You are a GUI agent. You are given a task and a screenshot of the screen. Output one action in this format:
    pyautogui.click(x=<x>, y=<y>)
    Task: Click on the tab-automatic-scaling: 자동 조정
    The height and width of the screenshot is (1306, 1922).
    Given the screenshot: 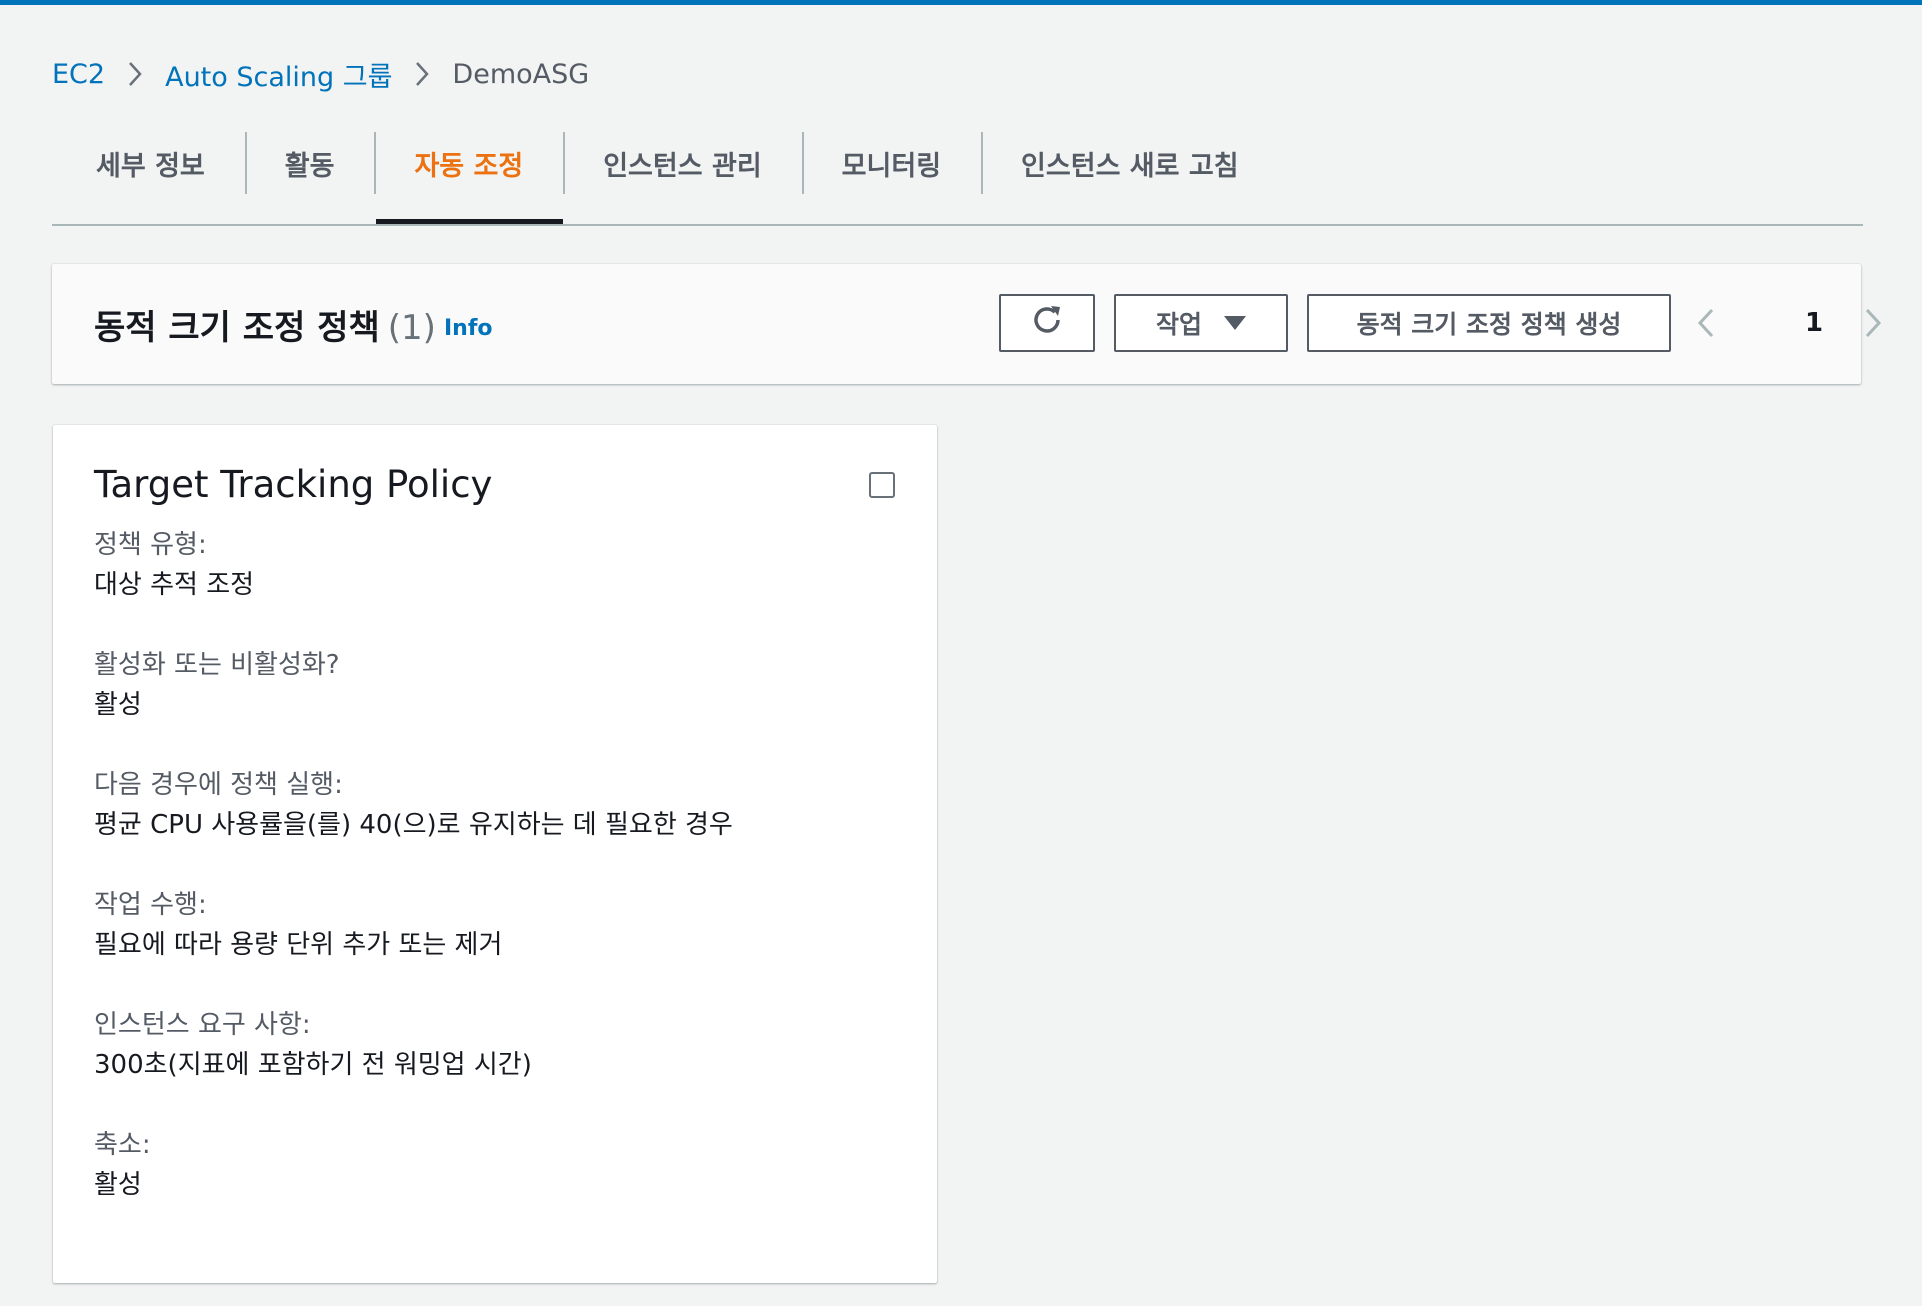 What is the action you would take?
    pyautogui.click(x=468, y=177)
    